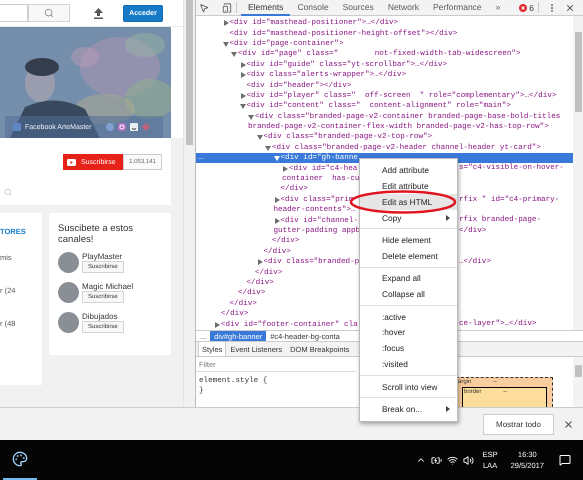 The width and height of the screenshot is (583, 480). I want to click on battery-icon, so click(436, 460).